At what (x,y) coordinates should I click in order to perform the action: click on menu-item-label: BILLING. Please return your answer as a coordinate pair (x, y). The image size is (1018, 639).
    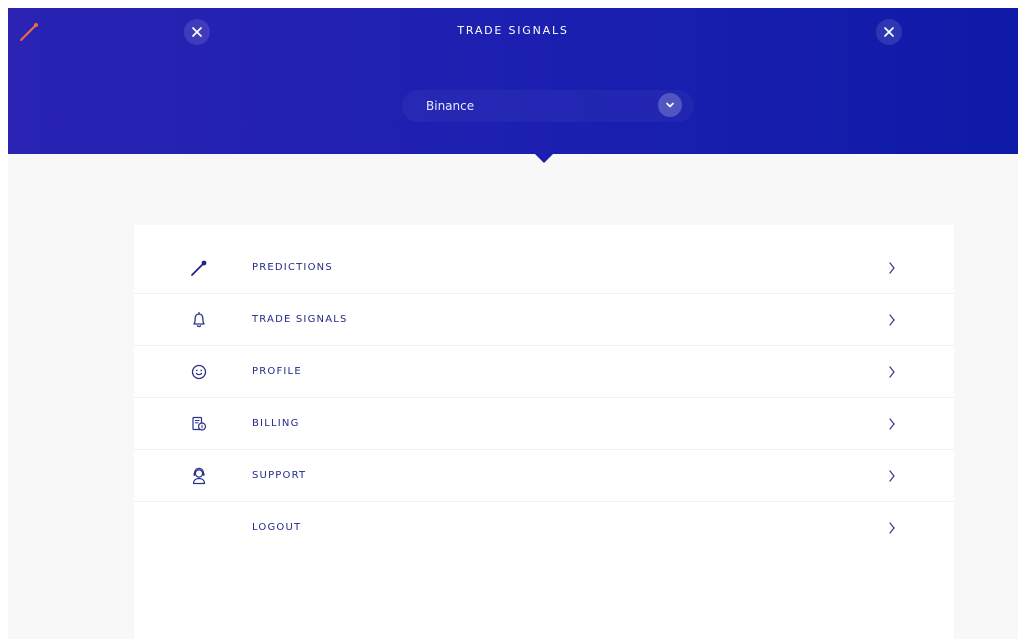
    Looking at the image, I should click on (276, 423).